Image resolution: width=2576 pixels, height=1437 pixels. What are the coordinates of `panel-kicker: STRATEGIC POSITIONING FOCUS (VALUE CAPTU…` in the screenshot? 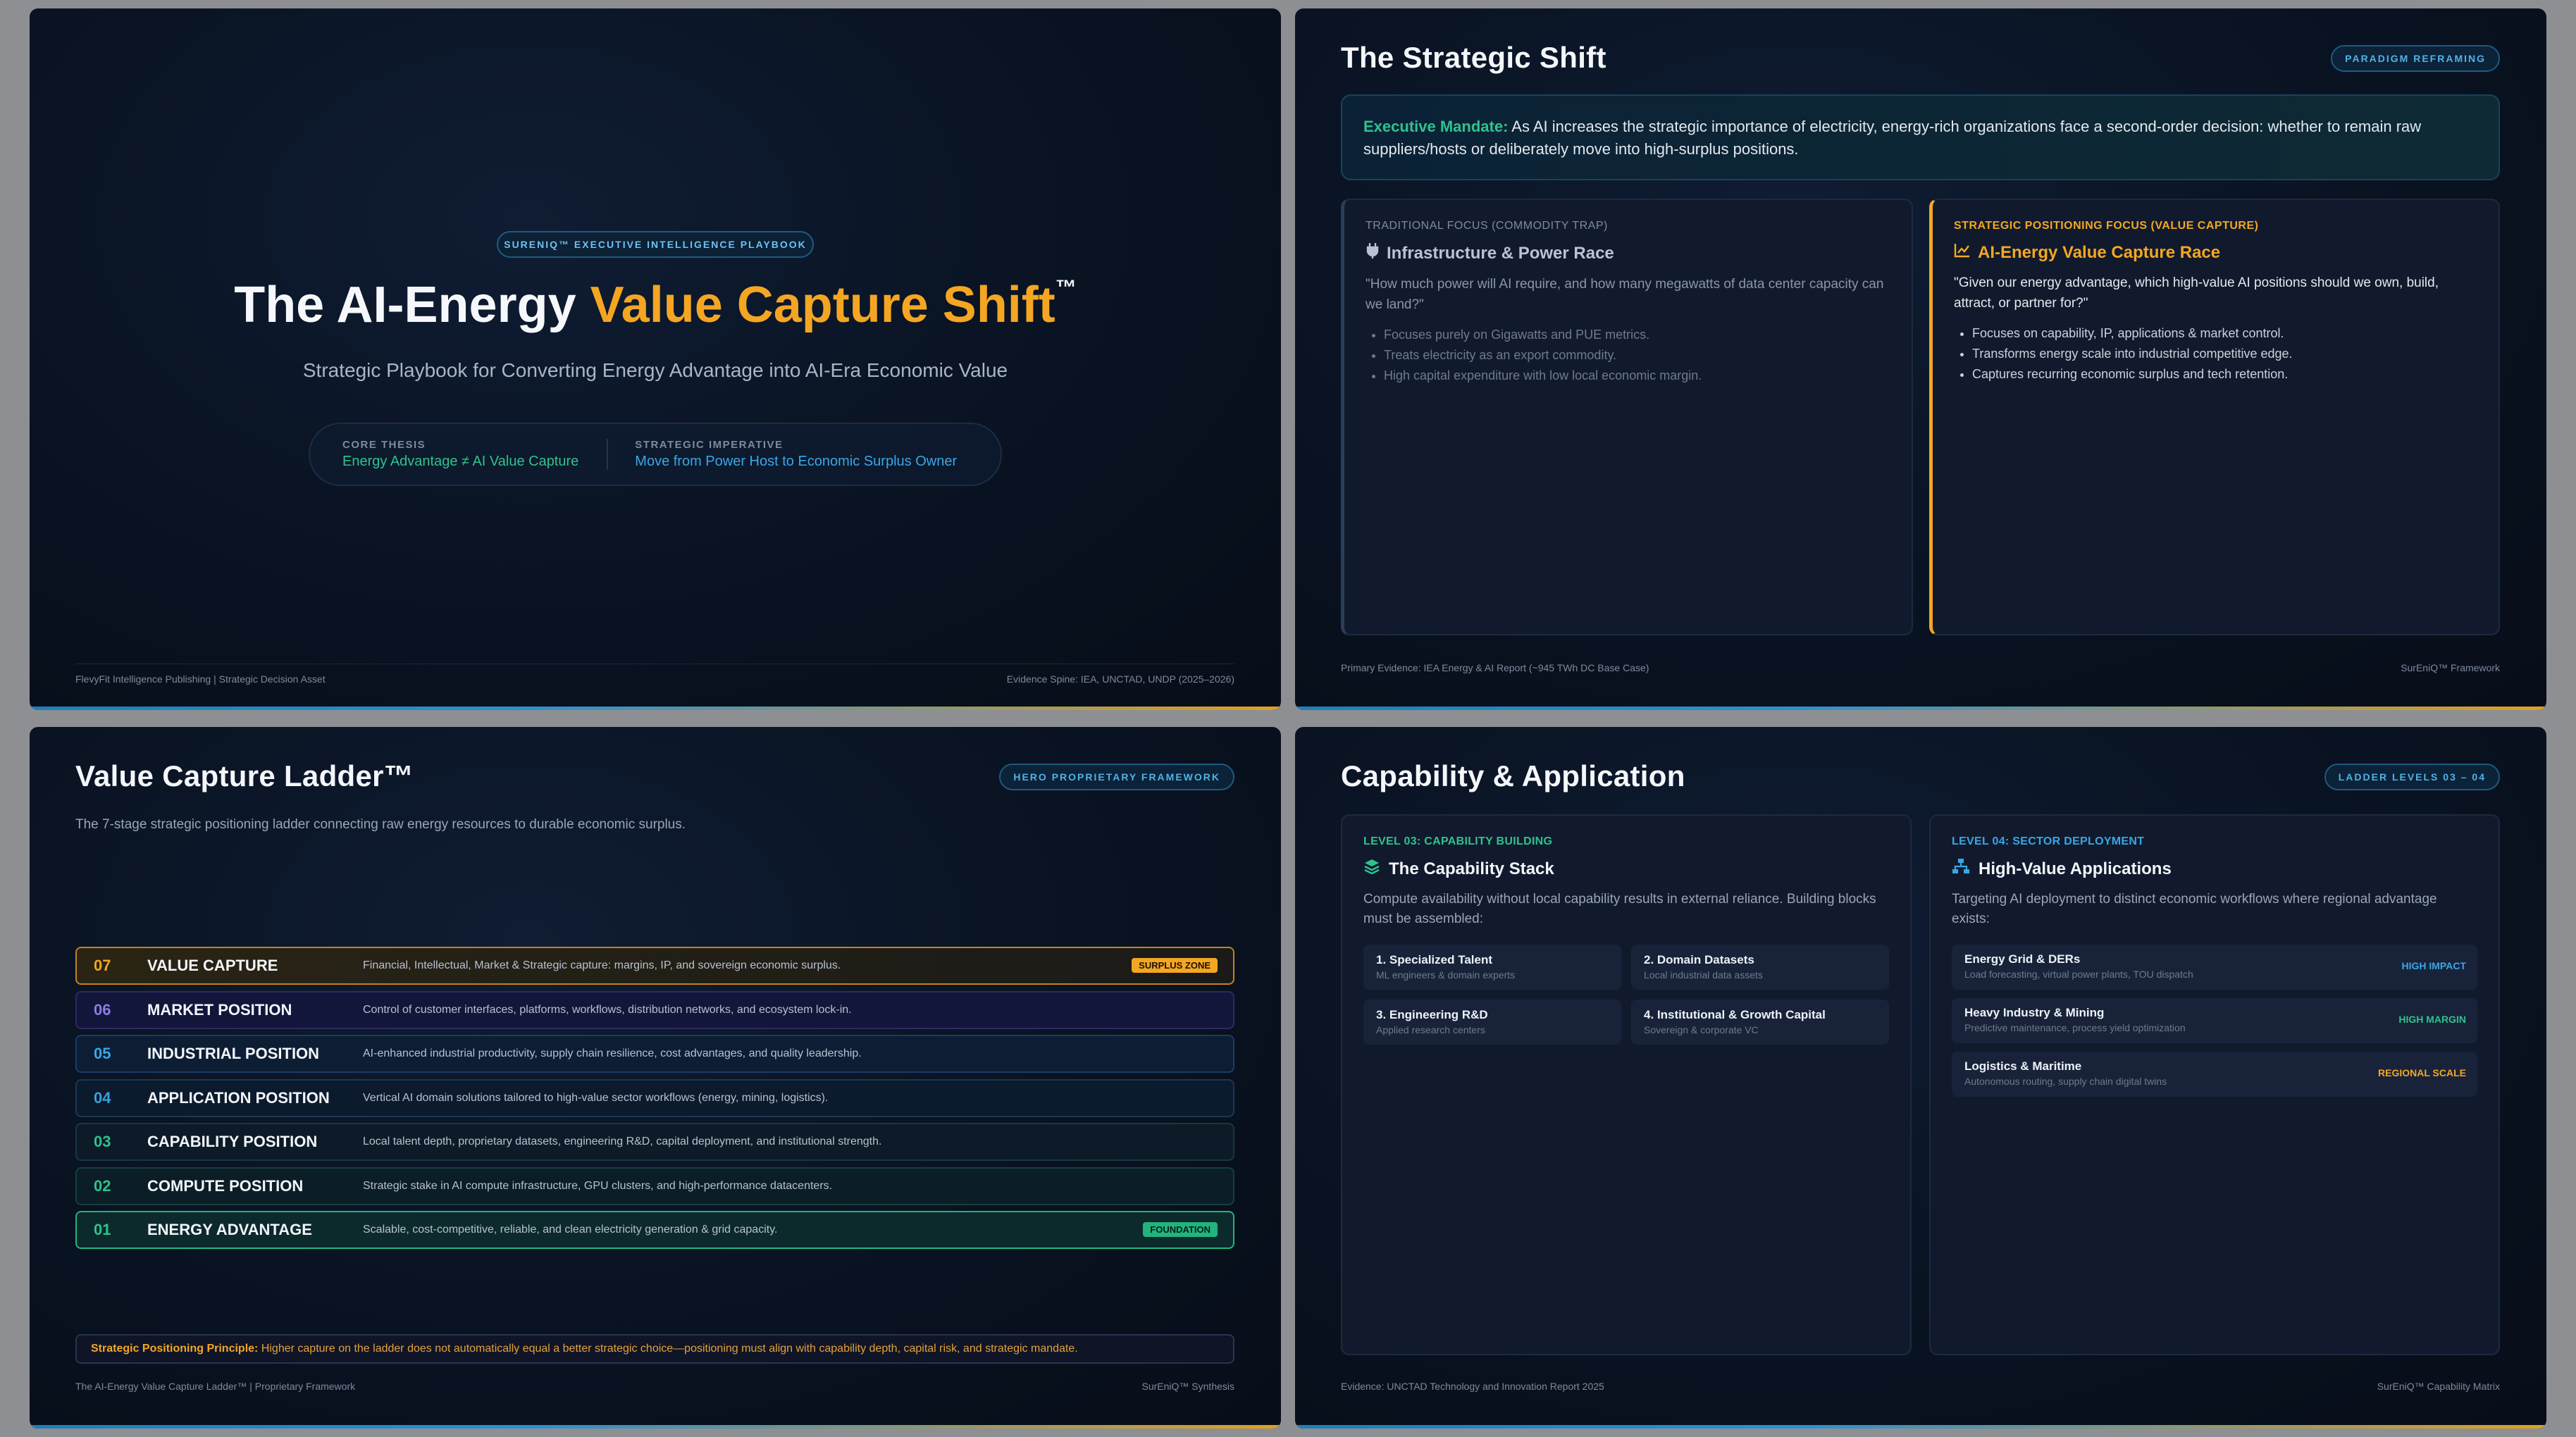 It's located at (2106, 226).